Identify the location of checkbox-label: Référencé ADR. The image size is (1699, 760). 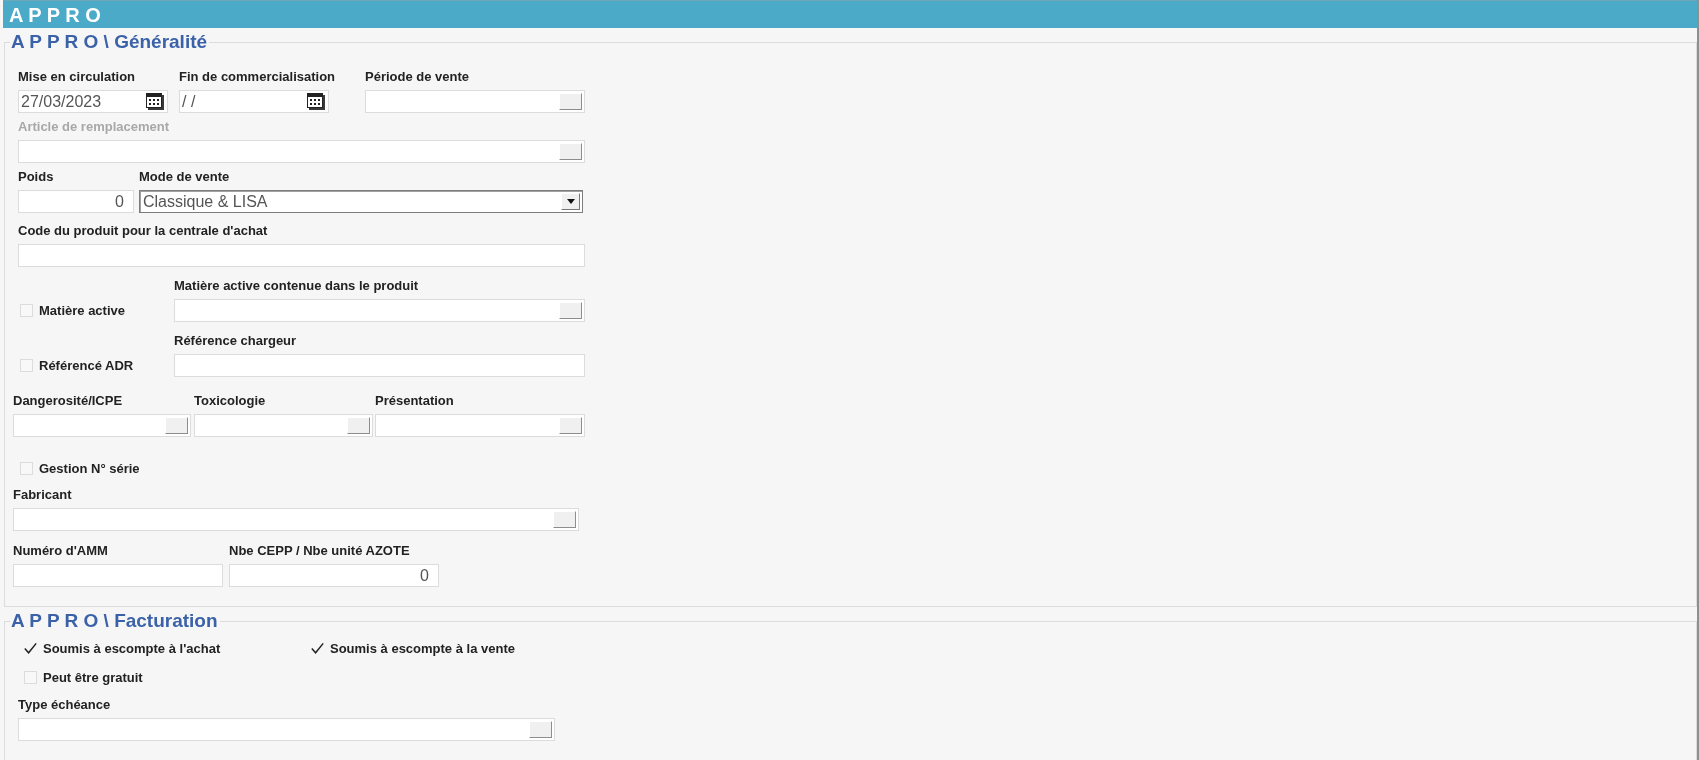
(86, 365).